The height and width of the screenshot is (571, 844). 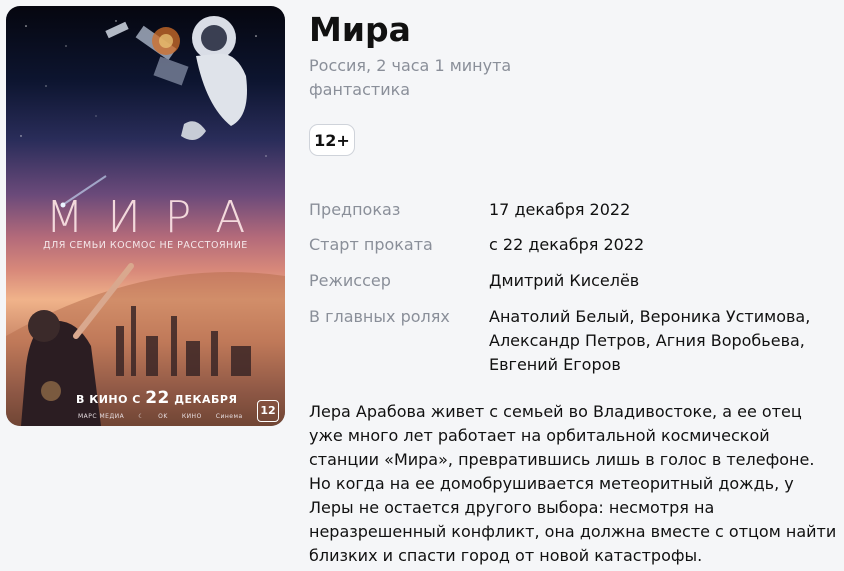 What do you see at coordinates (157, 217) in the screenshot?
I see `poster-title: МИРА` at bounding box center [157, 217].